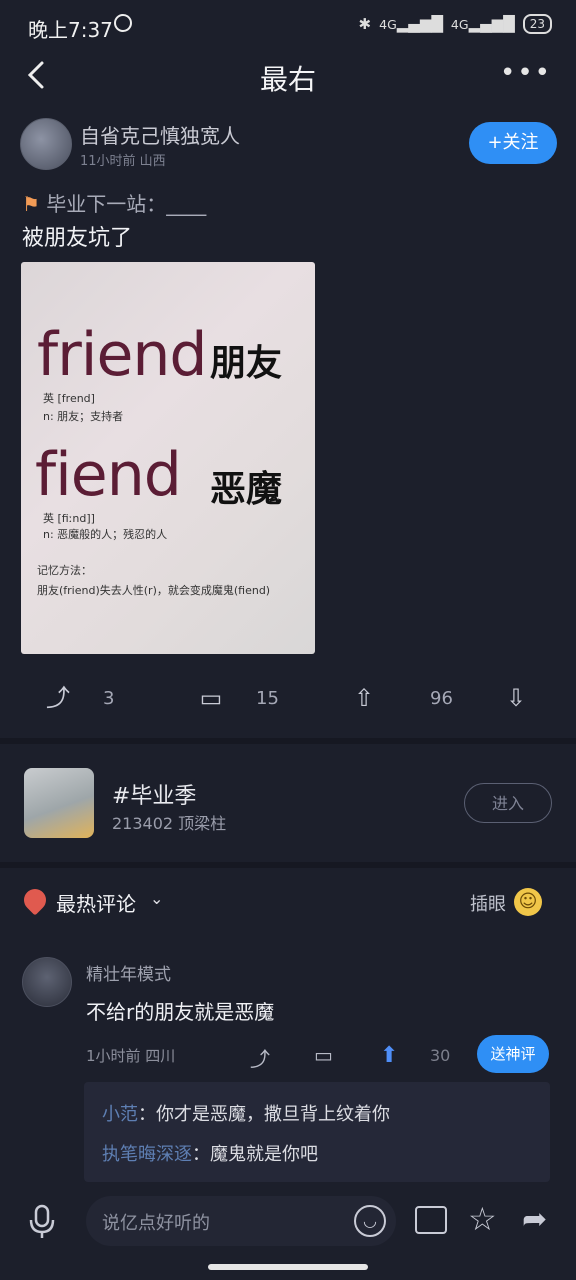 This screenshot has width=576, height=1280. What do you see at coordinates (147, 1154) in the screenshot?
I see `reply-author: 执笔晦深逐` at bounding box center [147, 1154].